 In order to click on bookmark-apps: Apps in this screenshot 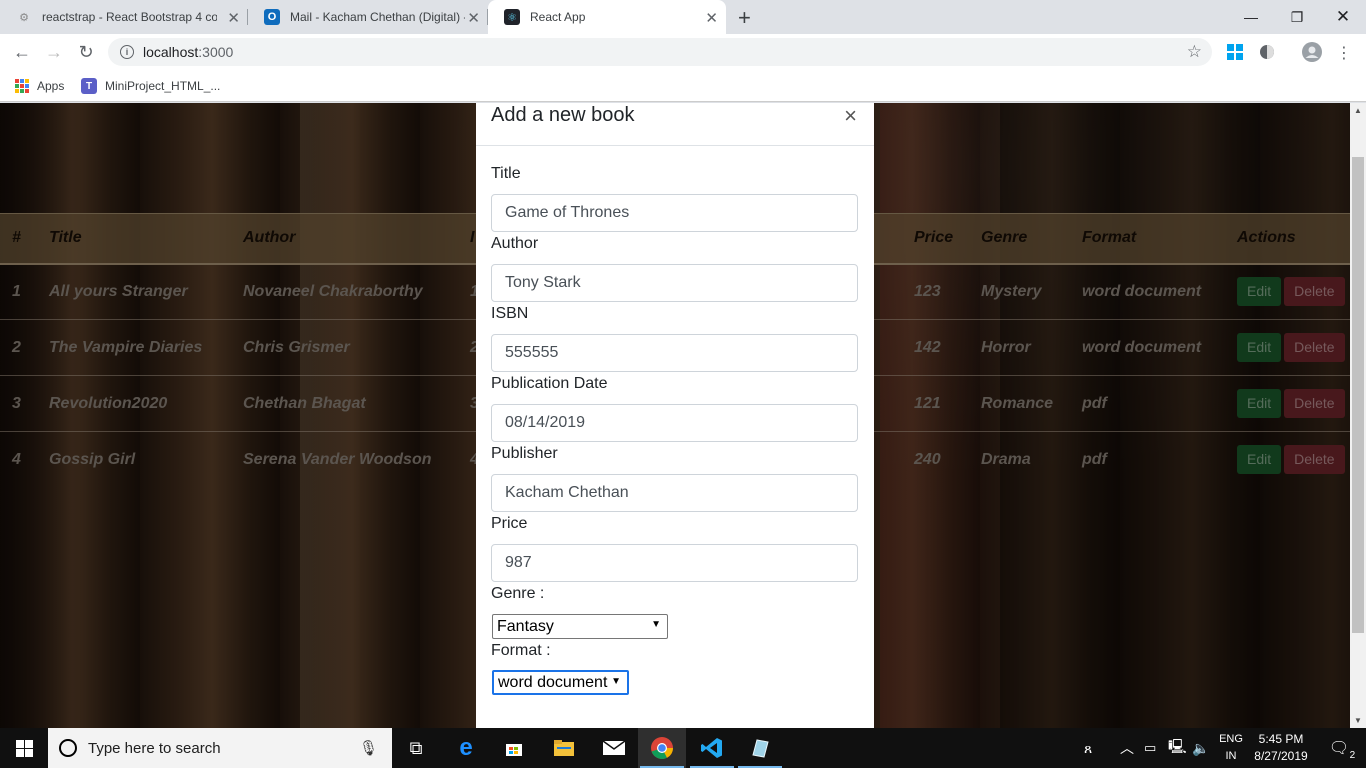, I will do `click(39, 86)`.